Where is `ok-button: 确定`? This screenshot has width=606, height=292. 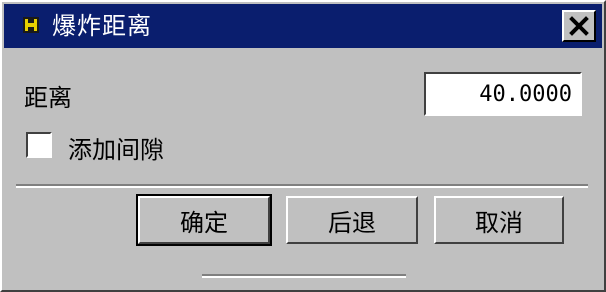 ok-button: 确定 is located at coordinates (204, 220).